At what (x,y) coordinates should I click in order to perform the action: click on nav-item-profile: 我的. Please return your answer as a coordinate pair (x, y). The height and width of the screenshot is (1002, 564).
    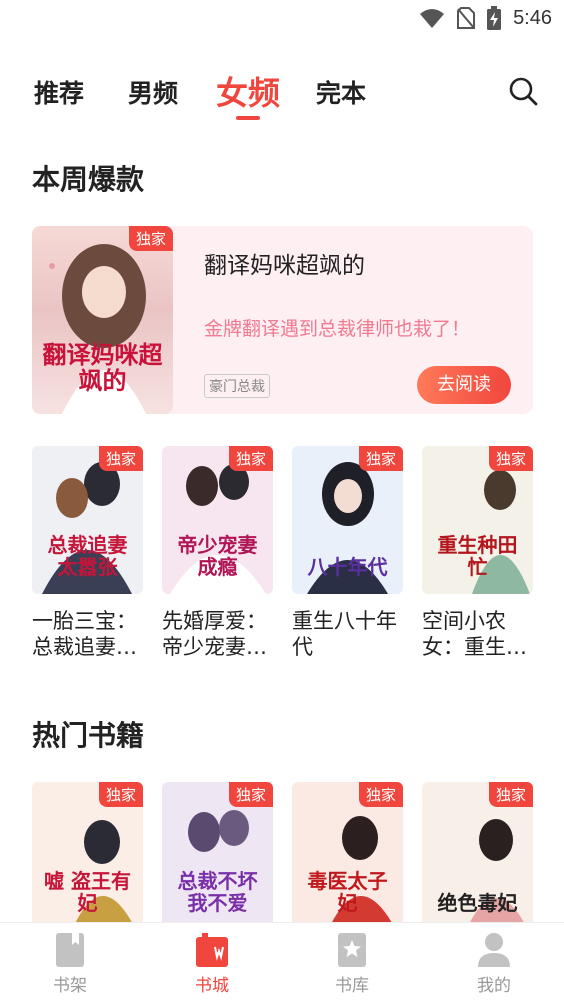
    Looking at the image, I should click on (494, 963).